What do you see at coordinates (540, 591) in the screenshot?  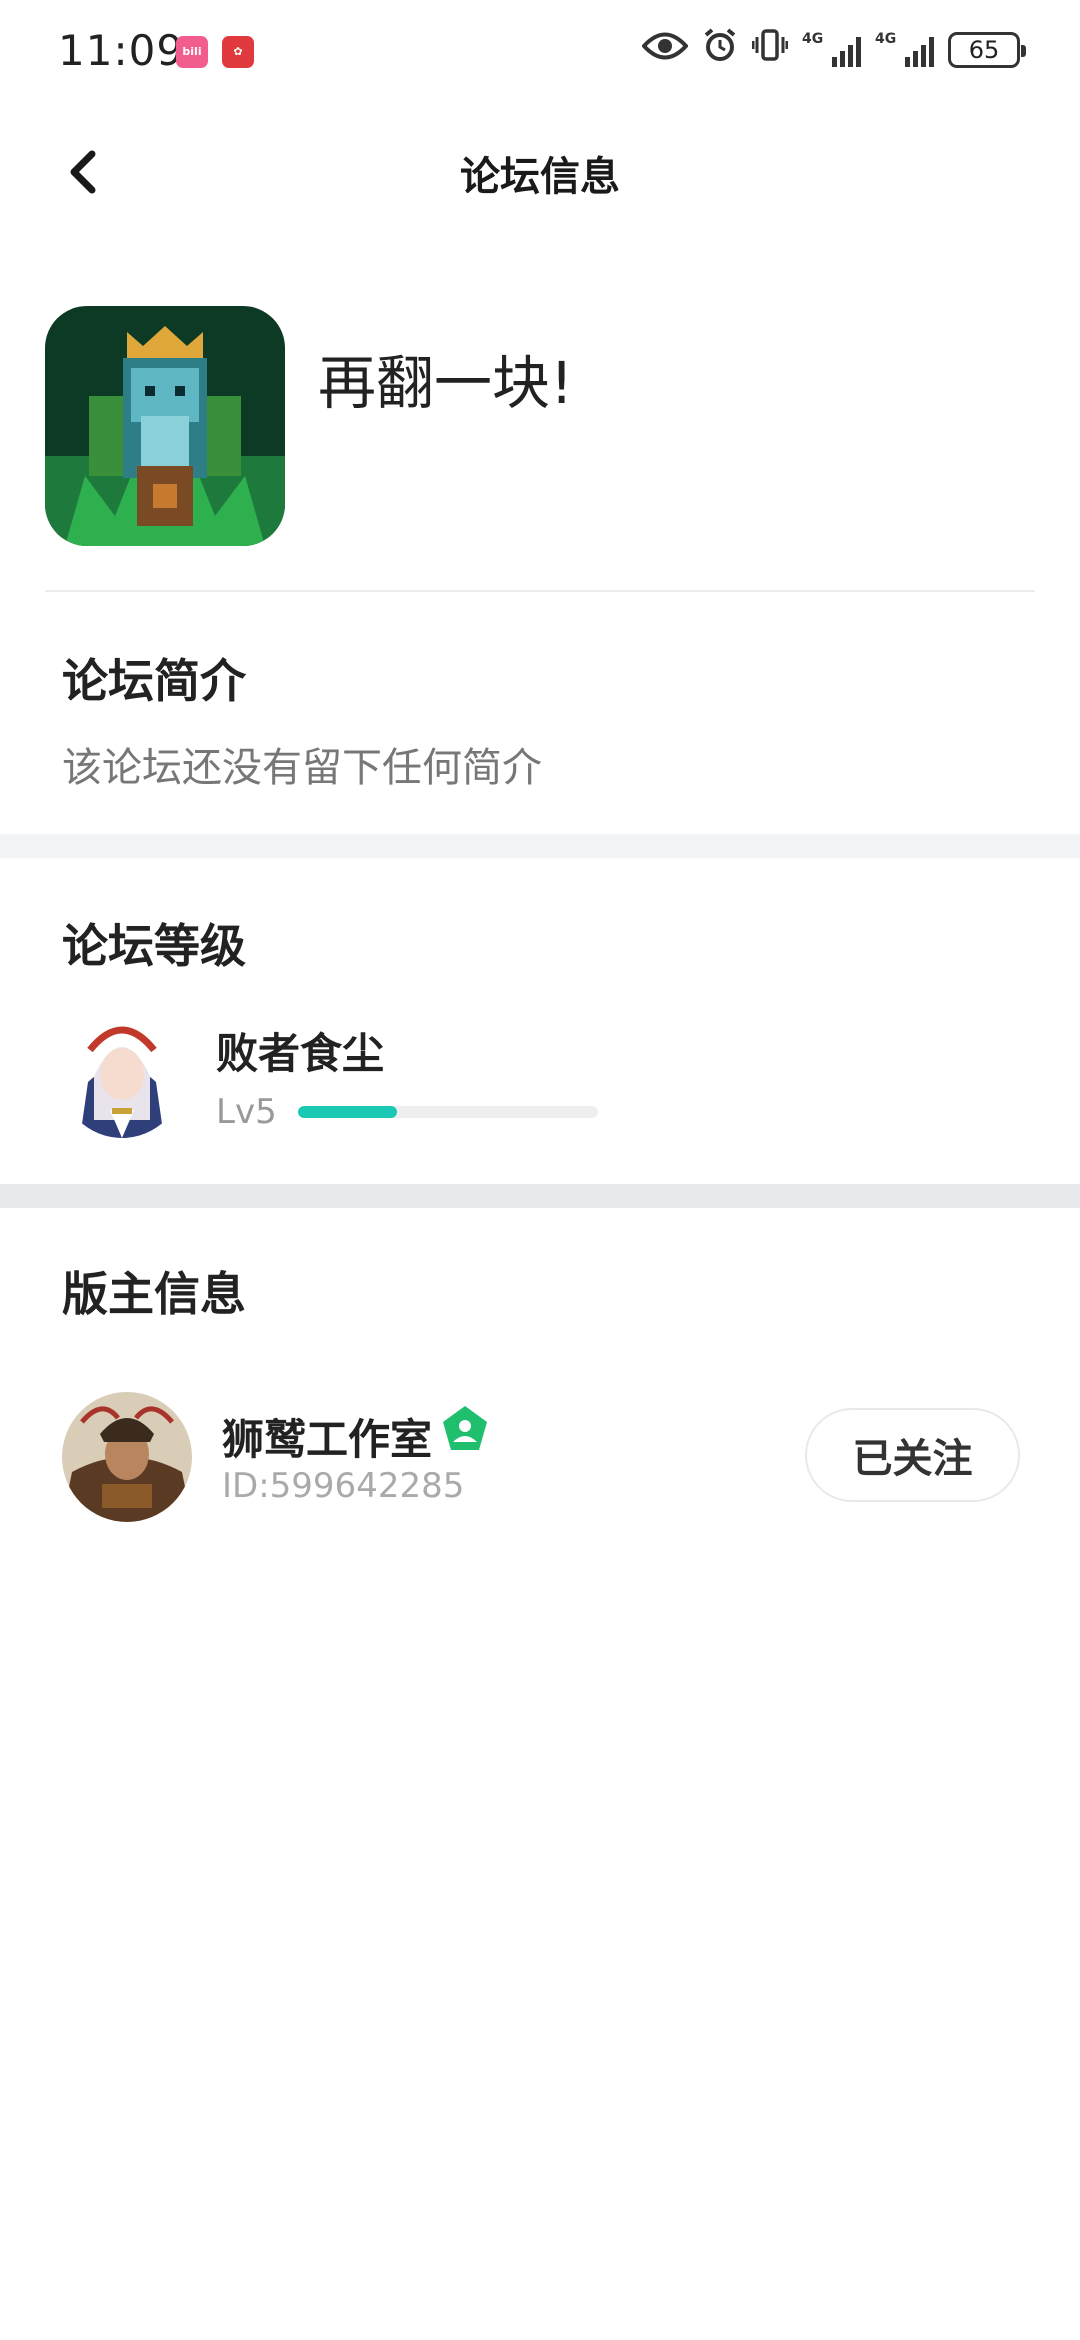 I see `divider` at bounding box center [540, 591].